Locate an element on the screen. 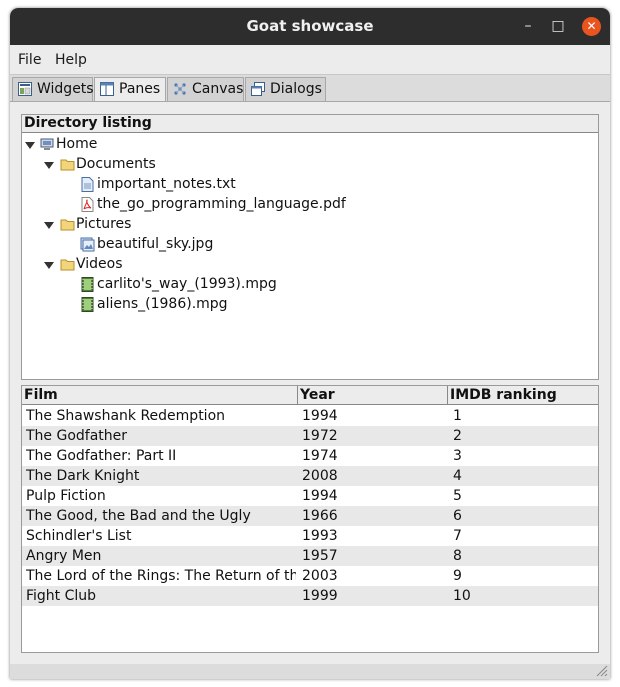 The image size is (620, 687). tab-widgets: Widgets is located at coordinates (53, 89).